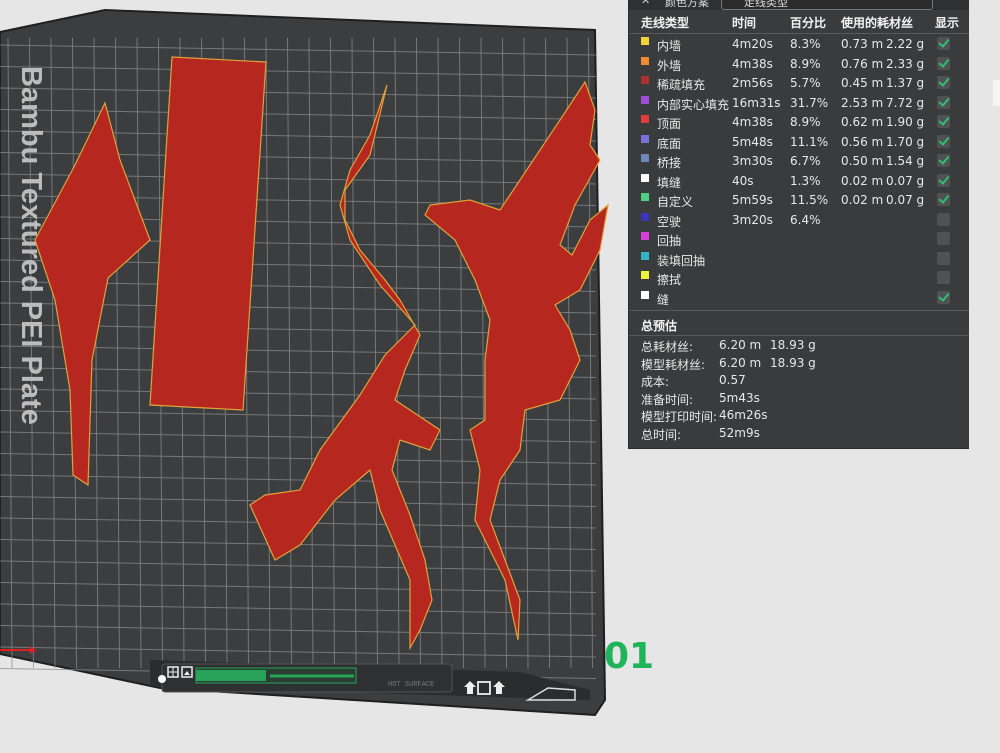 Image resolution: width=1000 pixels, height=753 pixels. I want to click on legend-weight: 2.33 g, so click(905, 63).